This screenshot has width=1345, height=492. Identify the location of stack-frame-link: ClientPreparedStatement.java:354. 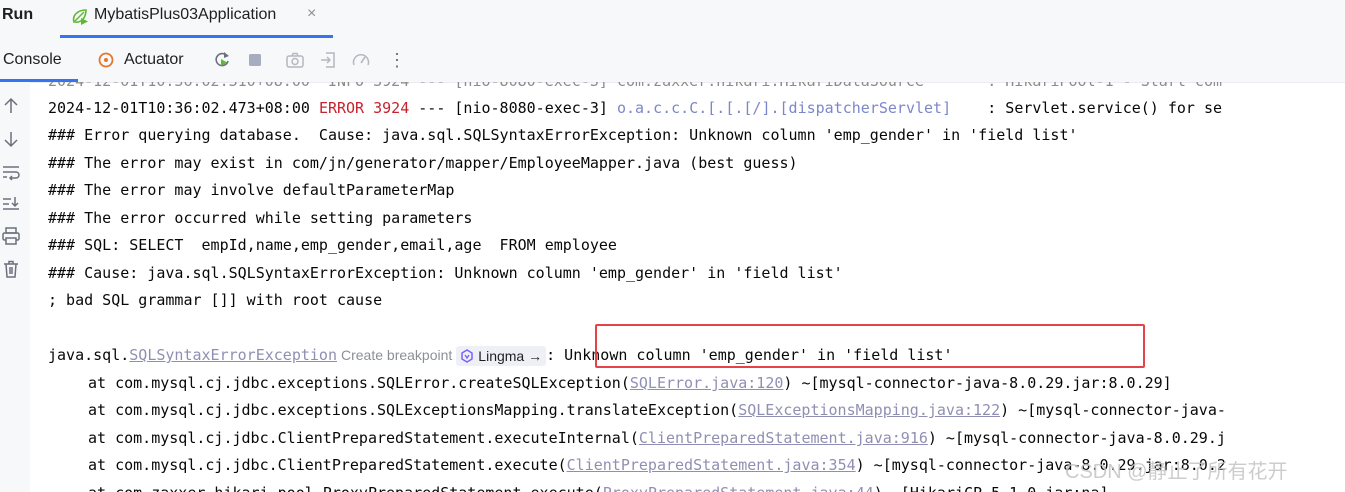
(711, 465).